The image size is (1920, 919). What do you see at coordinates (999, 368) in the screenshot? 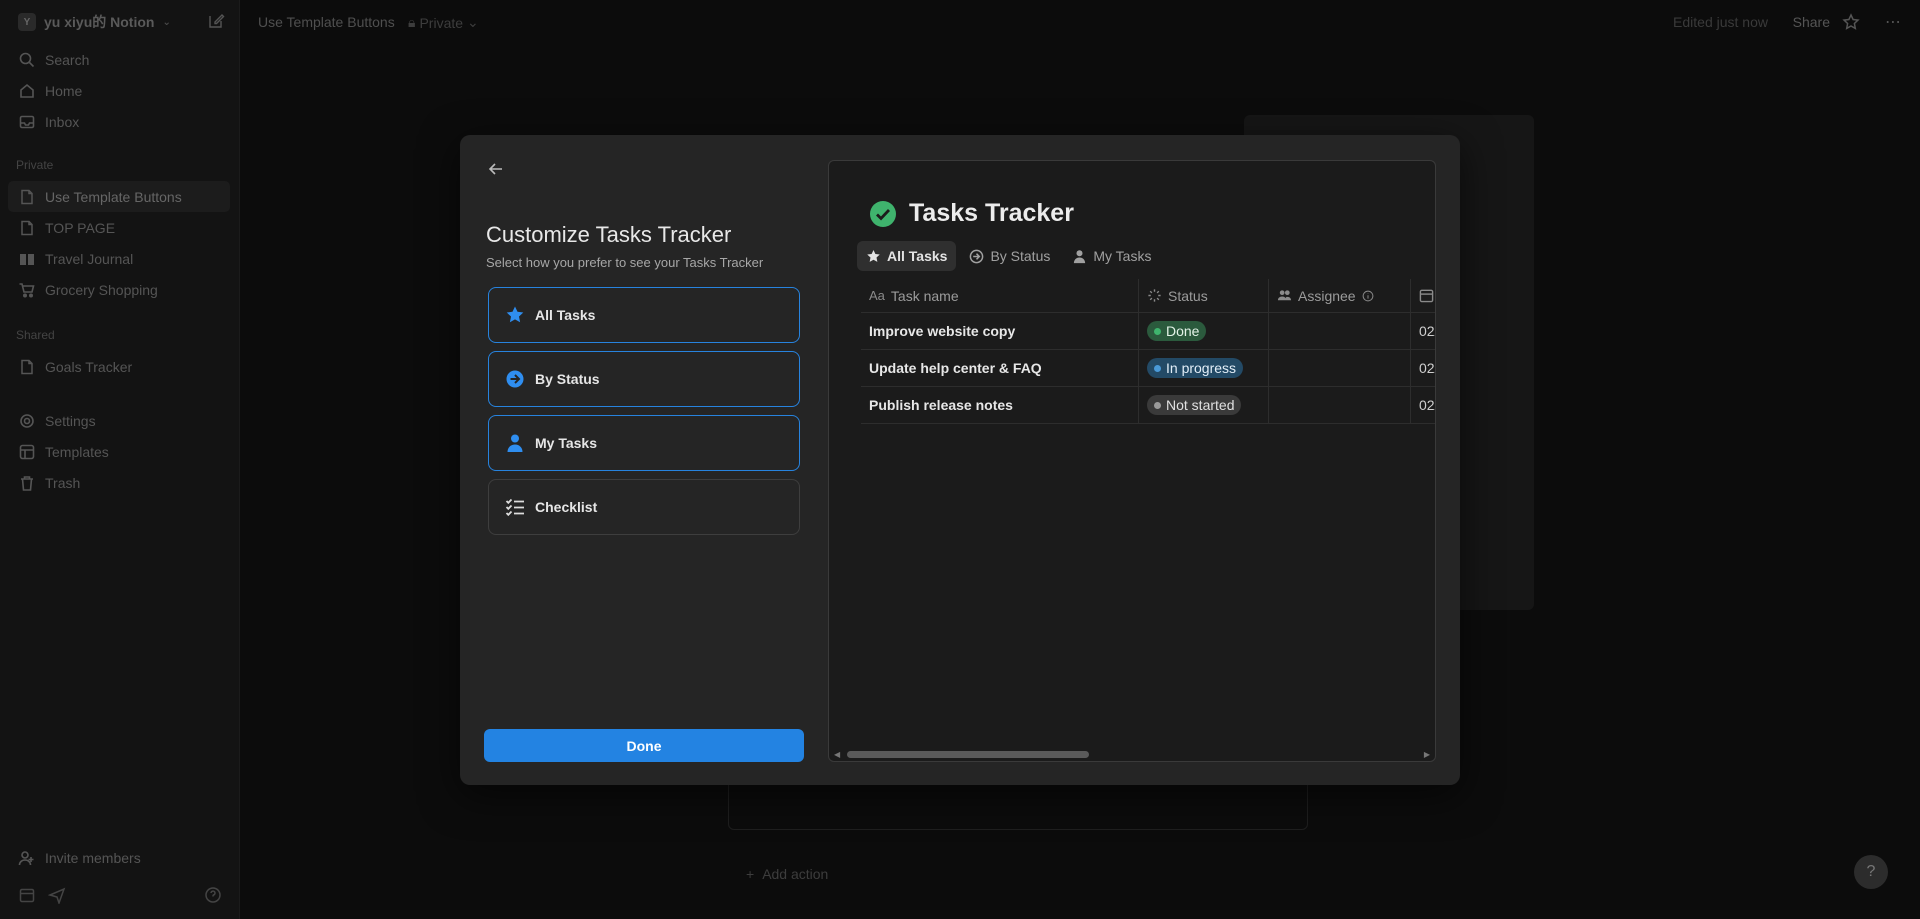
I see `task-name-cell: Update help center & FAQ` at bounding box center [999, 368].